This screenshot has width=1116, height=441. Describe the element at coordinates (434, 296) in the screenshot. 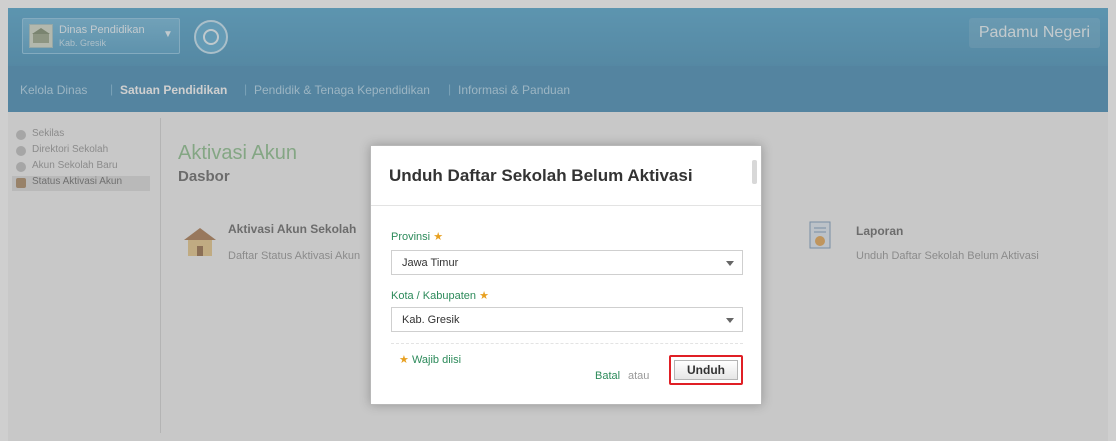

I see `kota-label-text: Kota / Kabupaten` at that location.